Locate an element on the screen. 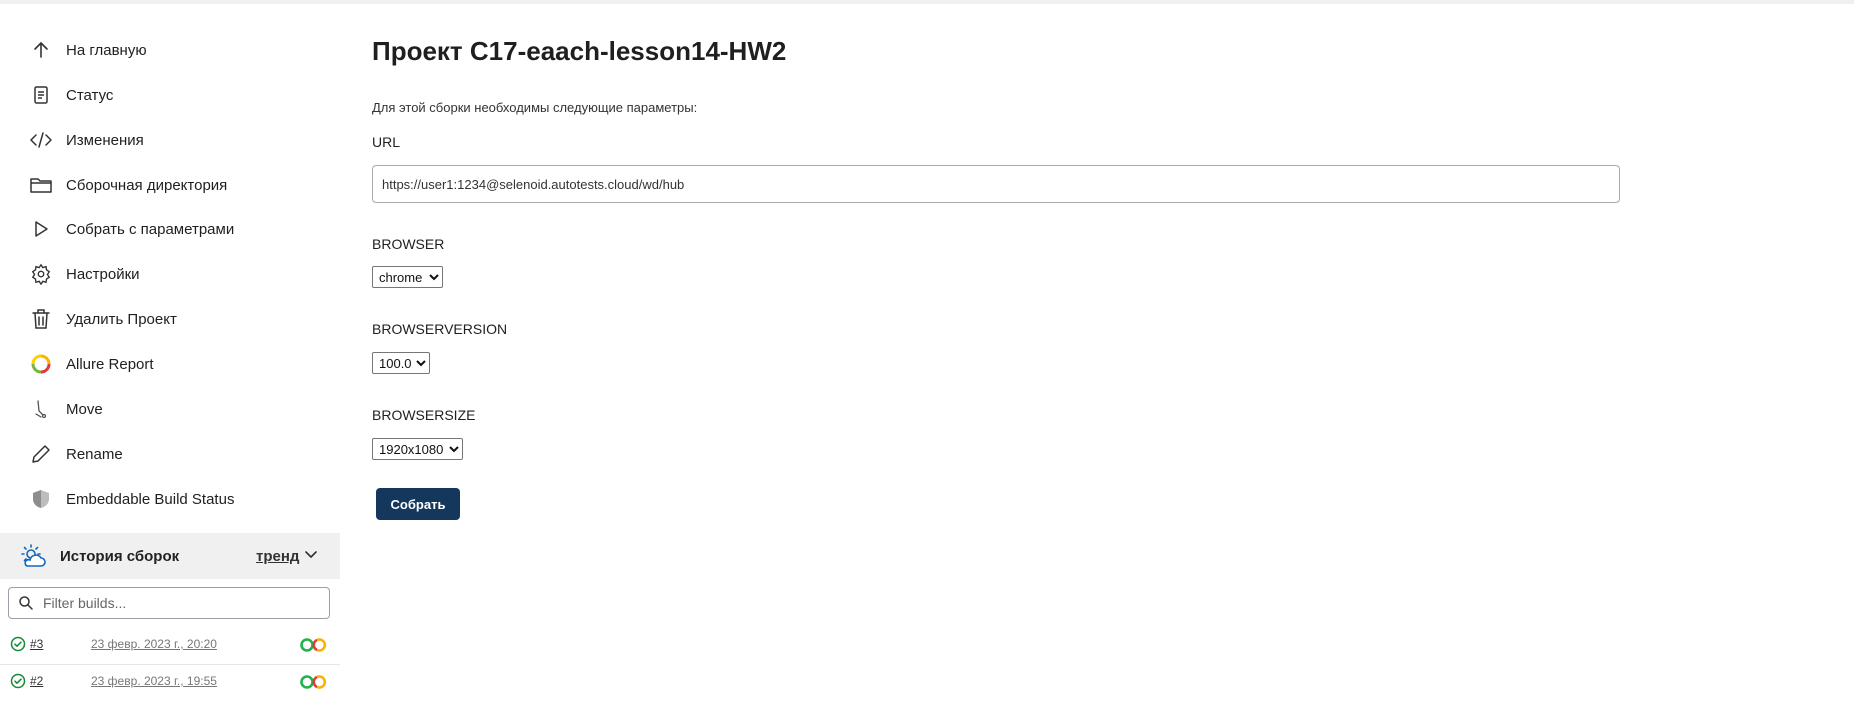 This screenshot has height=701, width=1854. browser-select: chrome is located at coordinates (407, 277).